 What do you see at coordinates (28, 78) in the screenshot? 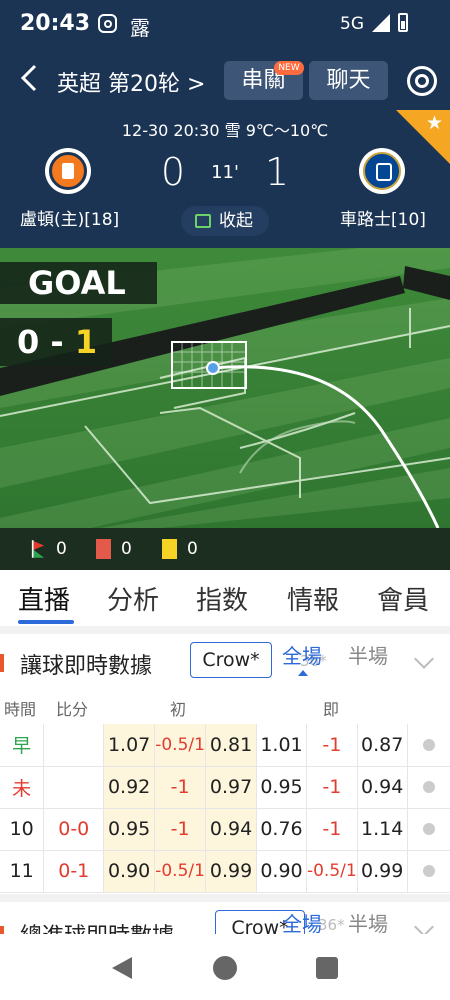
I see `chevron-left-icon` at bounding box center [28, 78].